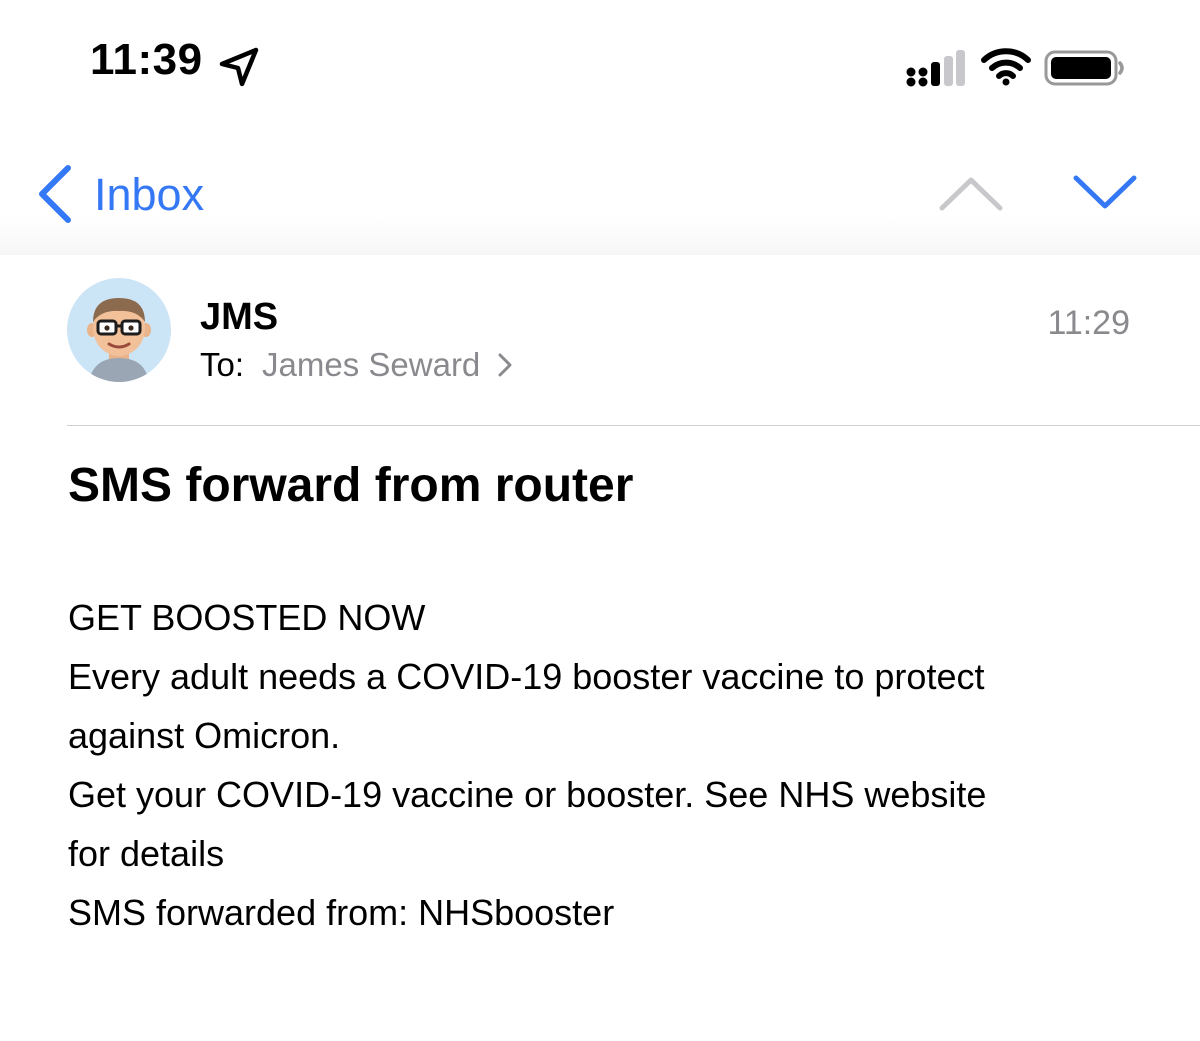 This screenshot has width=1200, height=1041. I want to click on message-time: 11:29, so click(1088, 323).